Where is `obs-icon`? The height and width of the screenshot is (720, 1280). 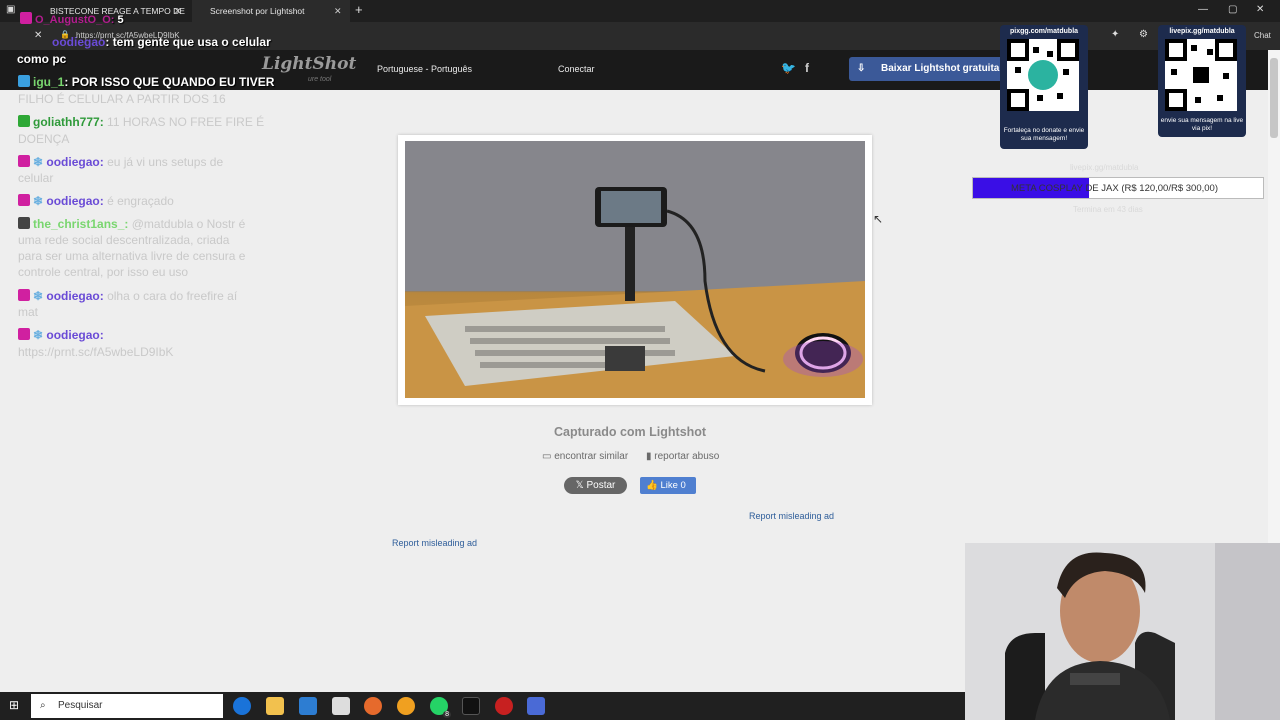 obs-icon is located at coordinates (504, 706).